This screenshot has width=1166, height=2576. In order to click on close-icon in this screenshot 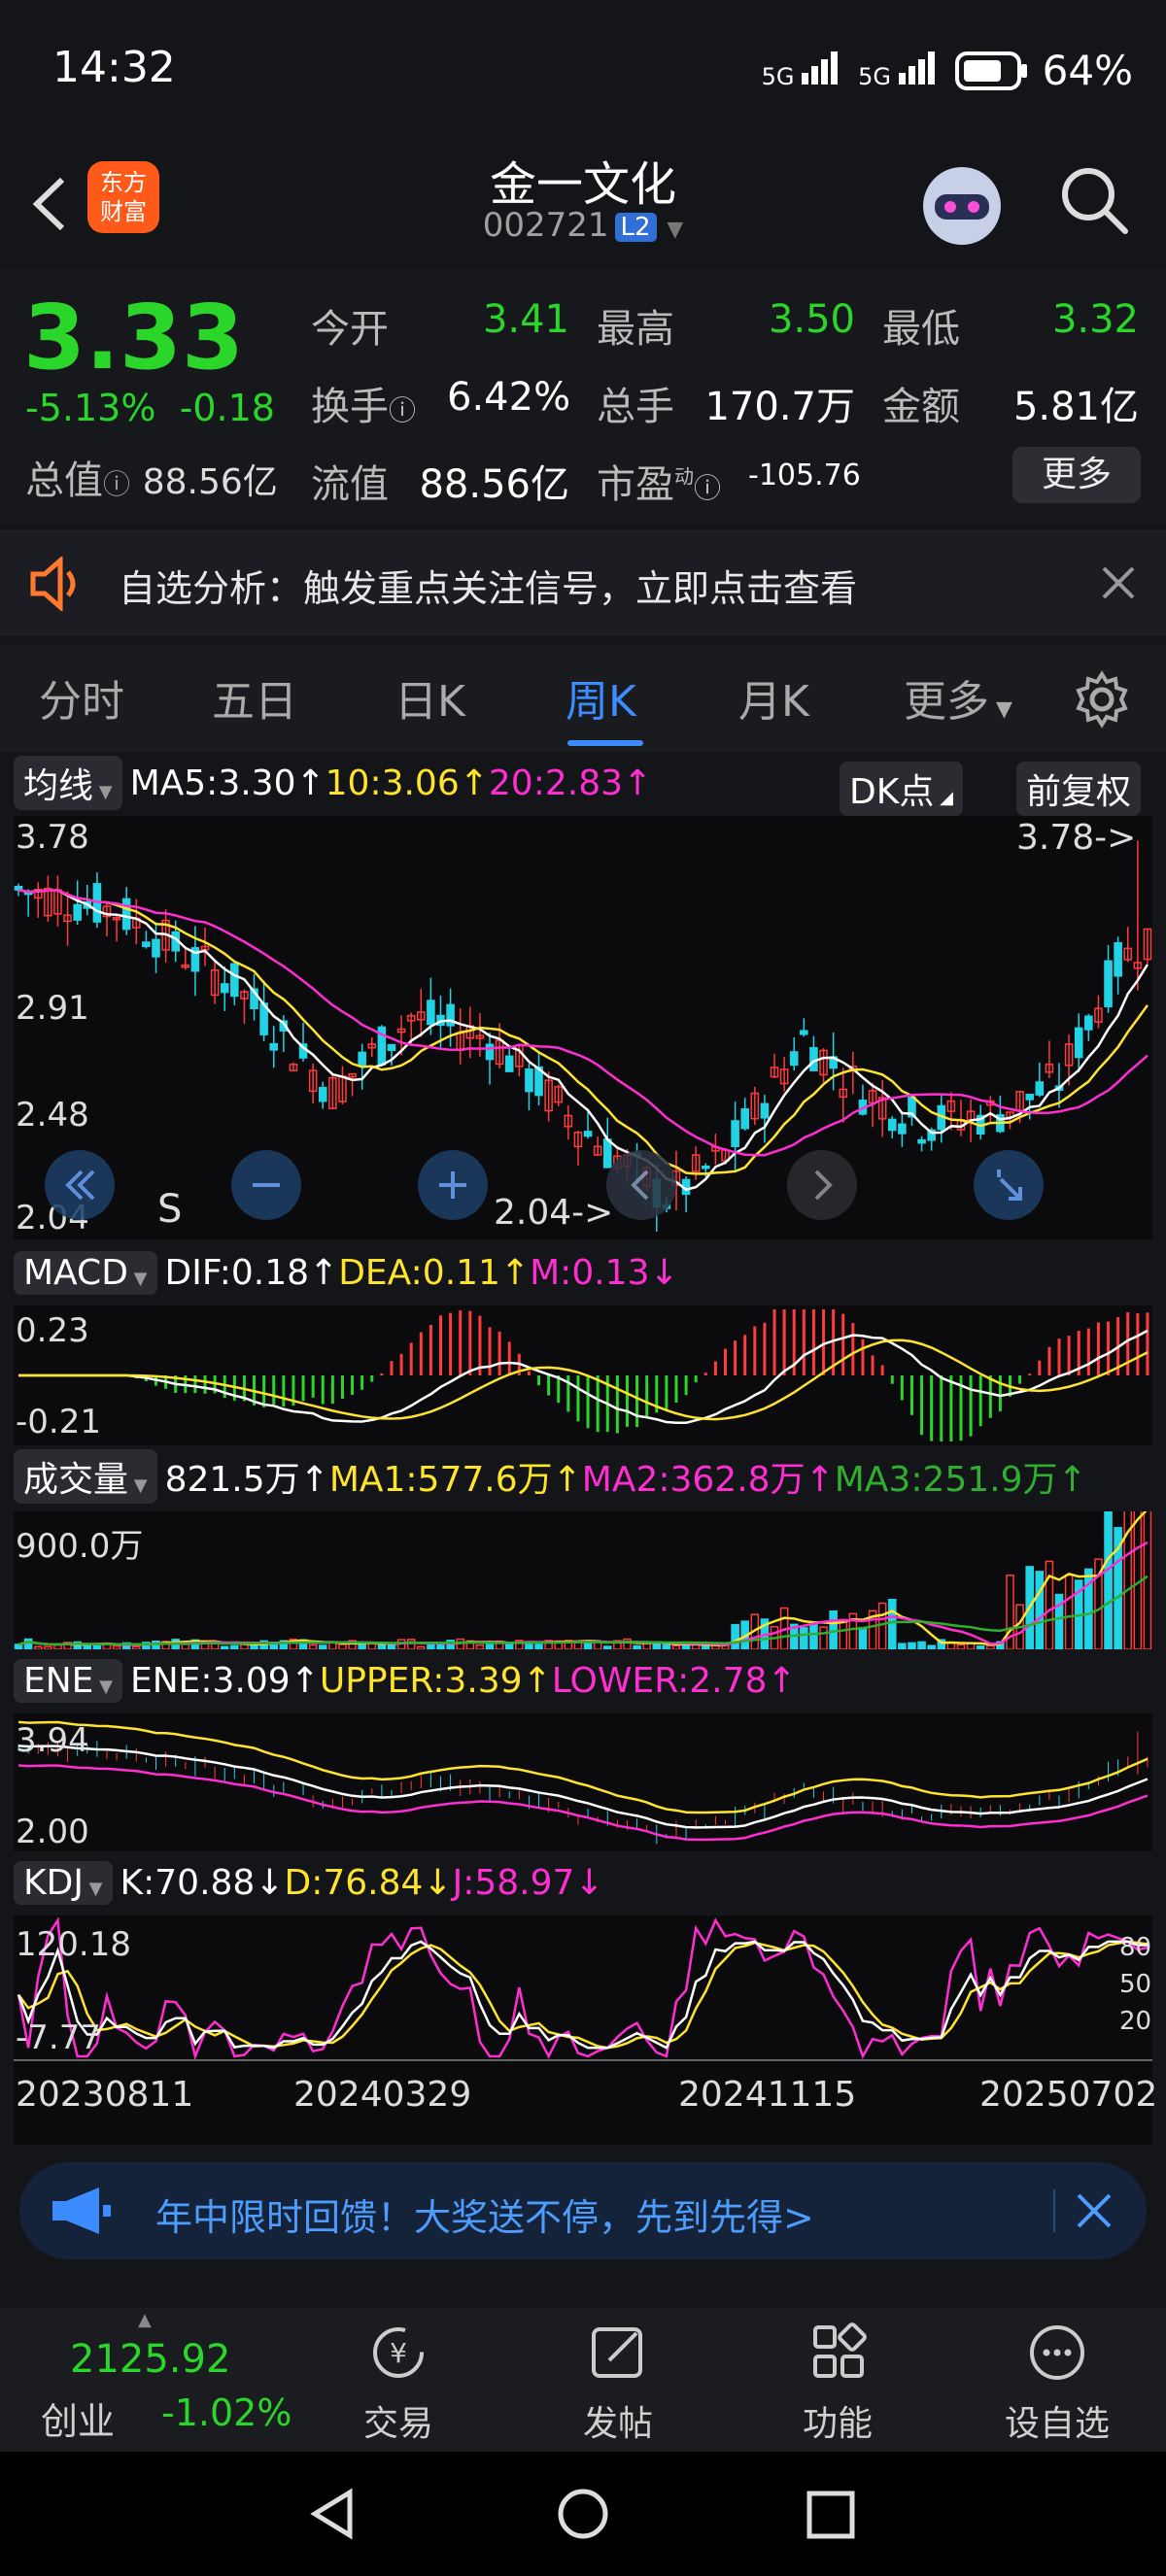, I will do `click(1118, 582)`.